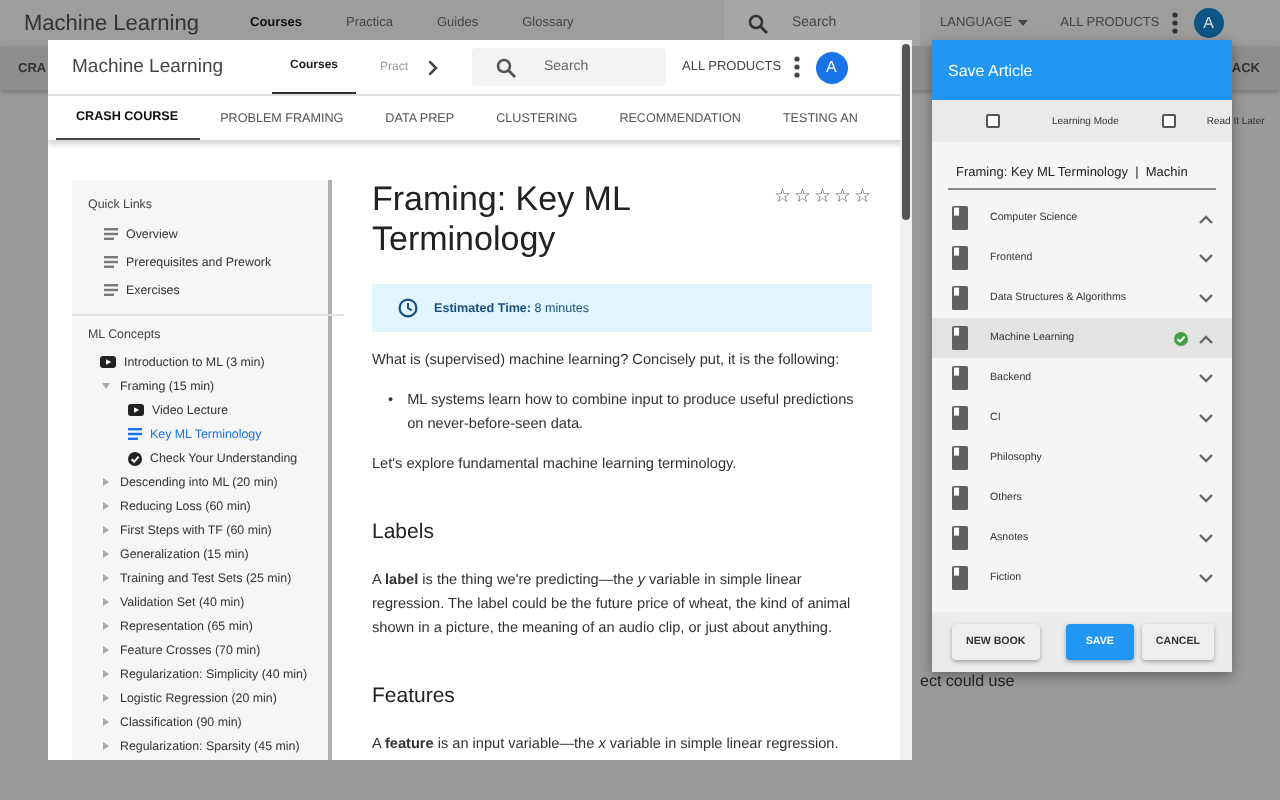 This screenshot has height=800, width=1280. What do you see at coordinates (433, 67) in the screenshot?
I see `chevron-right-icon` at bounding box center [433, 67].